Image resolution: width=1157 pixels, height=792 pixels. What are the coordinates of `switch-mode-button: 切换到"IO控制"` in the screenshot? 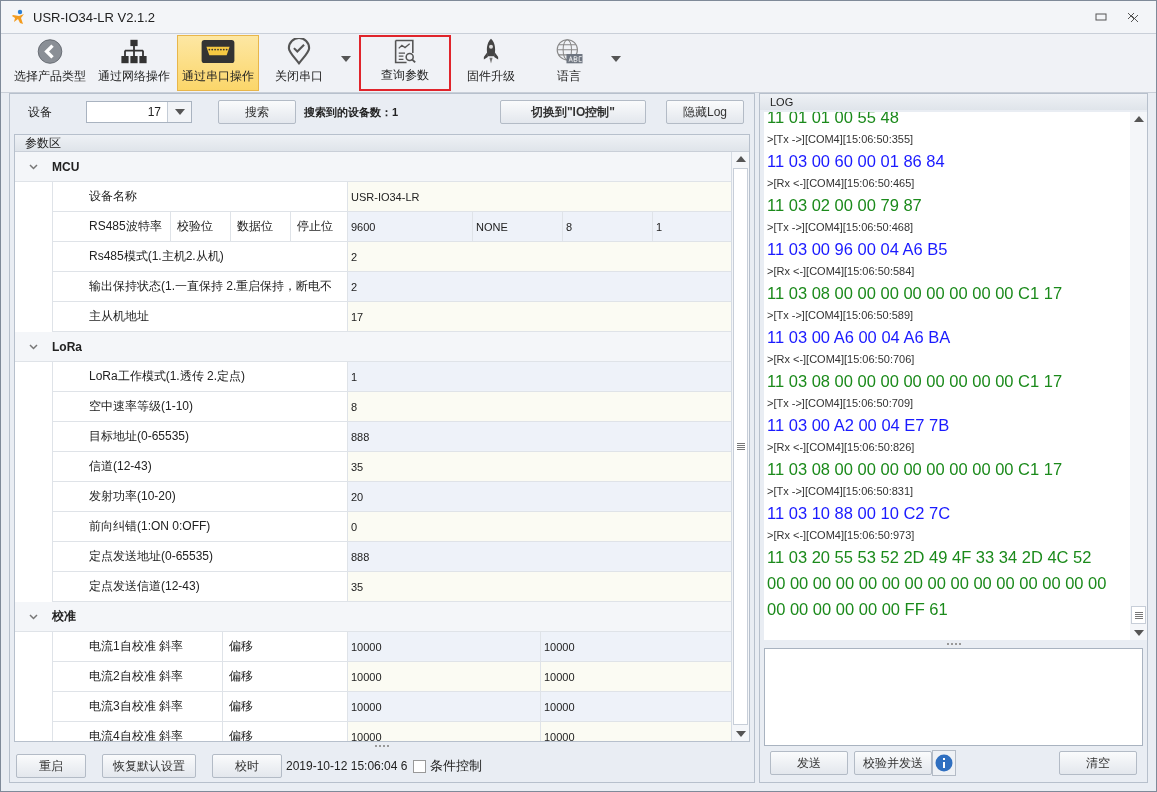 It's located at (572, 112).